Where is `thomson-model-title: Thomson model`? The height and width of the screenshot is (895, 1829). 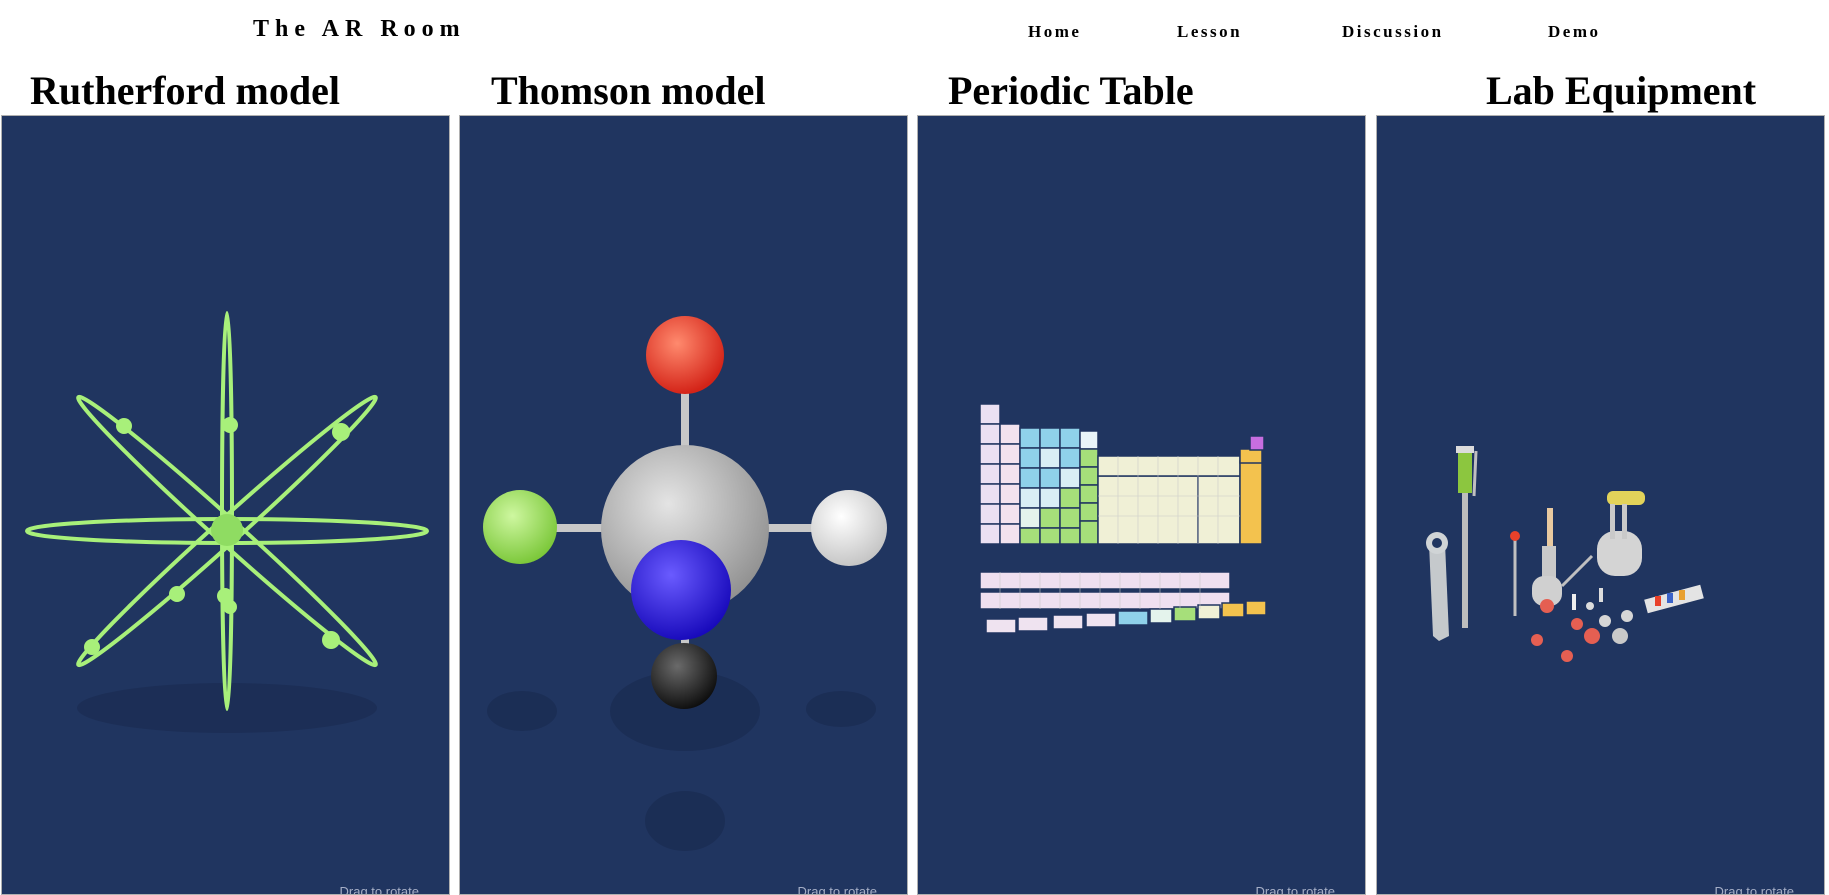 thomson-model-title: Thomson model is located at coordinates (628, 90).